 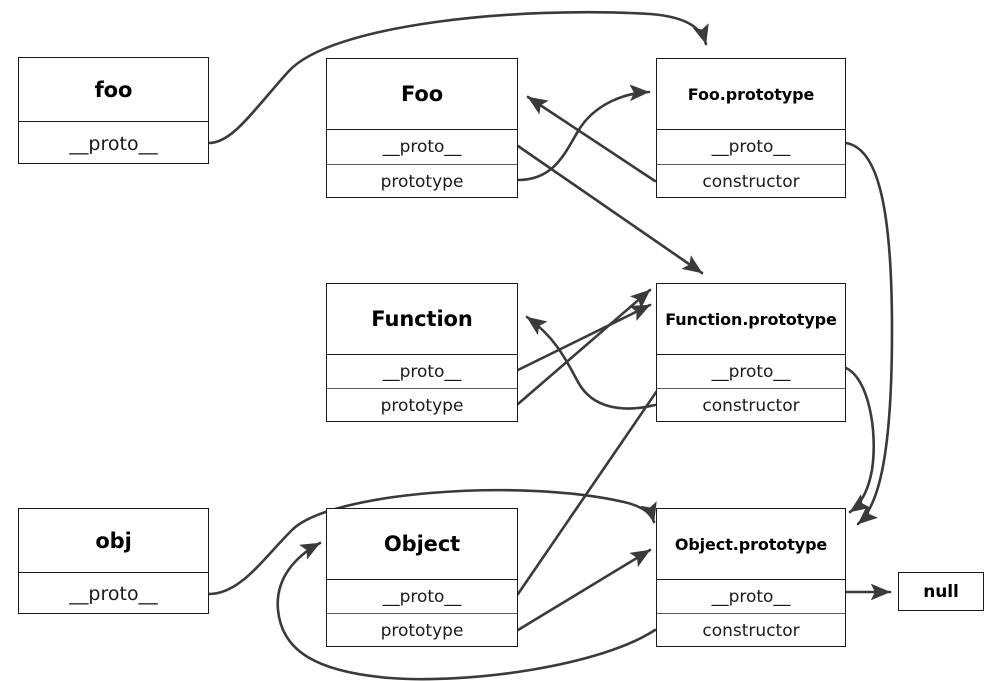 I want to click on node-Function-title: Function, so click(x=422, y=319).